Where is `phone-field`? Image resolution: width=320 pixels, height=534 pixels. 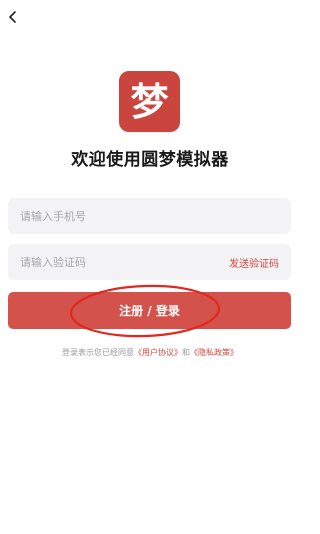
phone-field is located at coordinates (149, 216).